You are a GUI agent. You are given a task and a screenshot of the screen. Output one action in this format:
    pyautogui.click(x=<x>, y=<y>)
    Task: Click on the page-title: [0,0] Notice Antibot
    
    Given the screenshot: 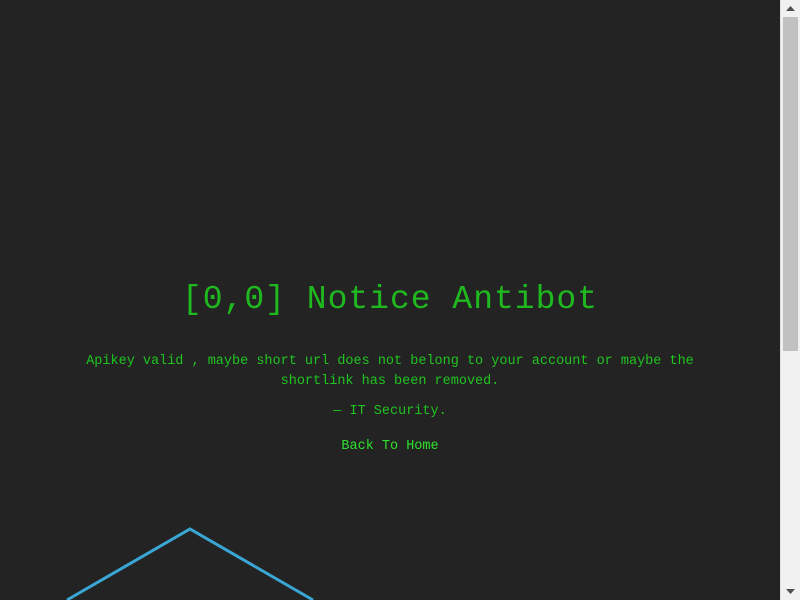 What is the action you would take?
    pyautogui.click(x=390, y=299)
    